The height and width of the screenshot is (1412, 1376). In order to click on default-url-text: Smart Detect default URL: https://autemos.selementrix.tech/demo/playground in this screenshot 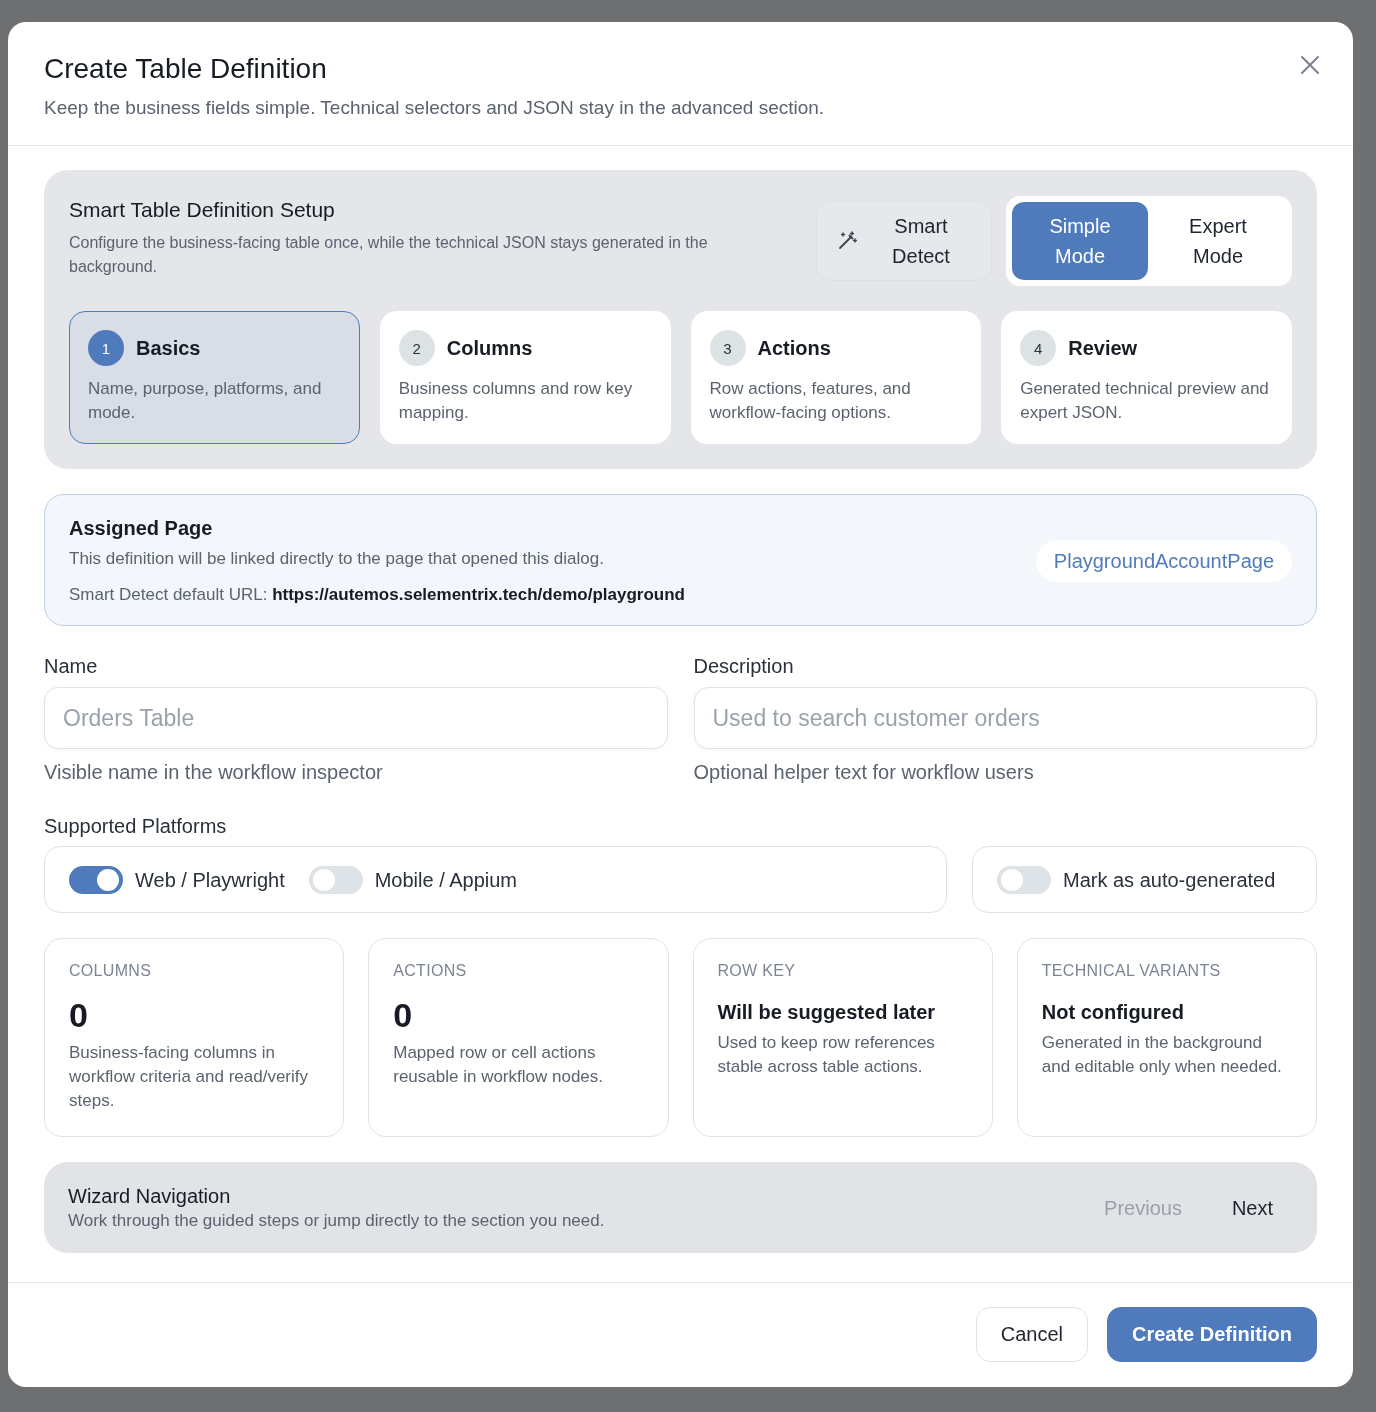, I will do `click(377, 595)`.